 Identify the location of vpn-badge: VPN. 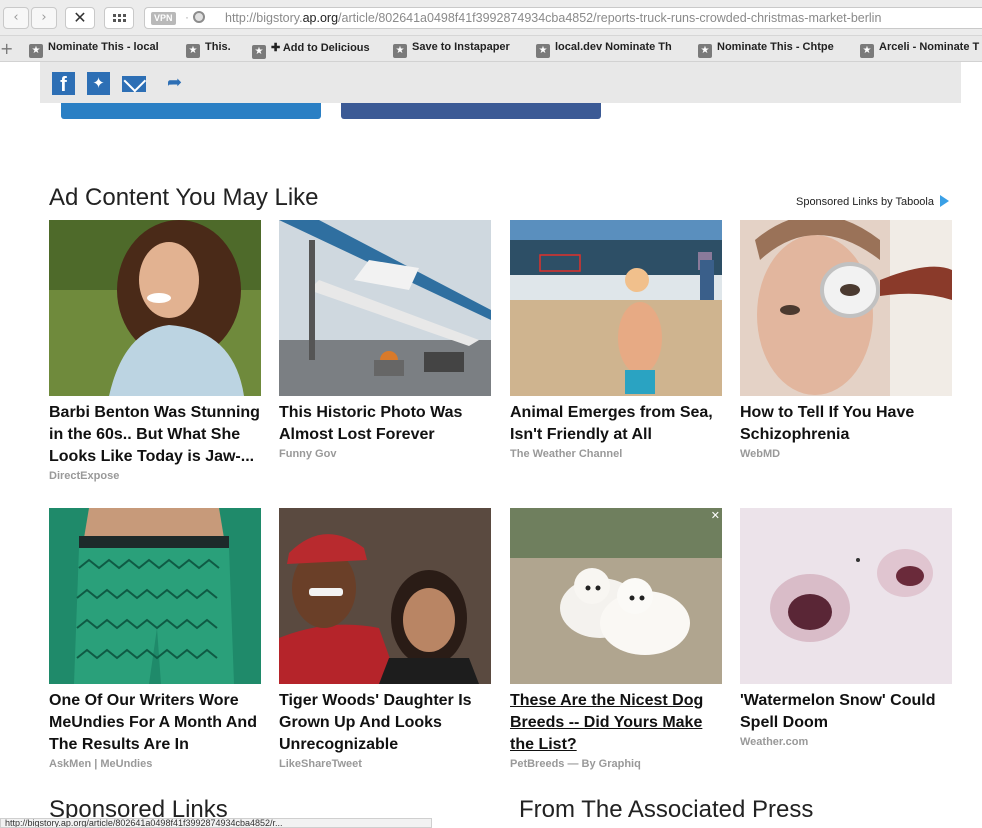
(163, 18).